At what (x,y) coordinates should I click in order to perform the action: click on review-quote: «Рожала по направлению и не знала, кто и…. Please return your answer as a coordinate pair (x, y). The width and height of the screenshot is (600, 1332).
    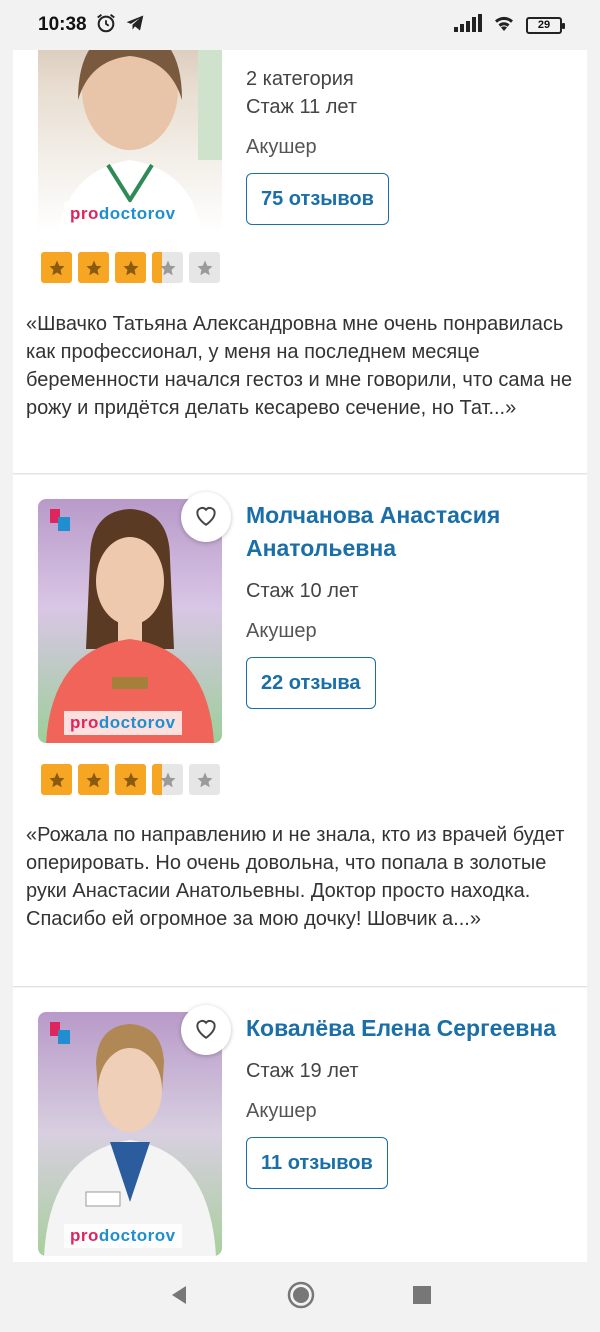
    Looking at the image, I should click on (301, 877).